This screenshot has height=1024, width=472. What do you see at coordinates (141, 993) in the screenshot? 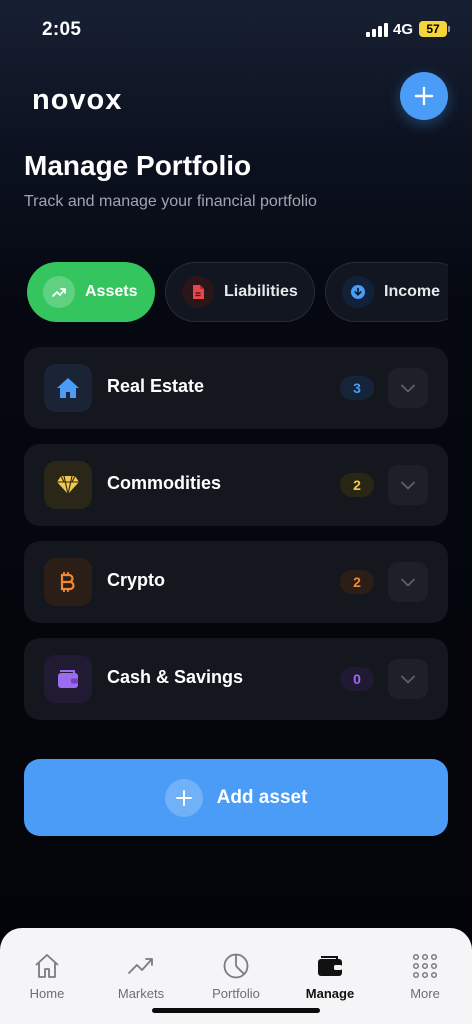
I see `nav-label: Markets` at bounding box center [141, 993].